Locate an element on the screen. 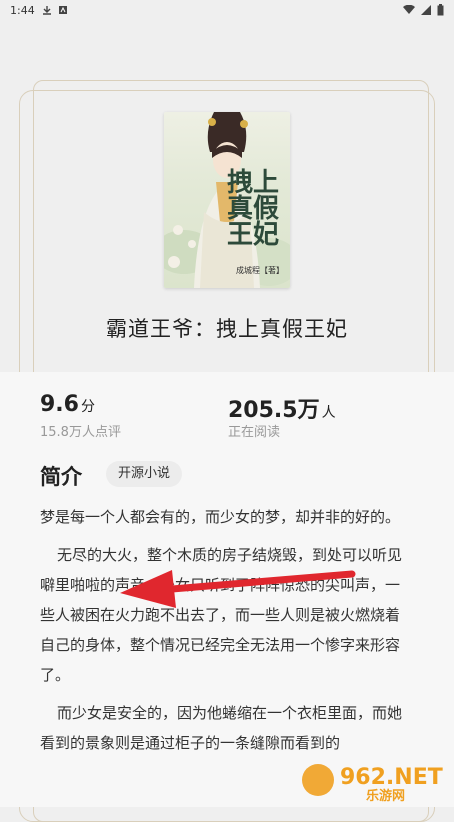 This screenshot has width=454, height=822. cover-title-art: 拽上真假王妃 is located at coordinates (252, 209).